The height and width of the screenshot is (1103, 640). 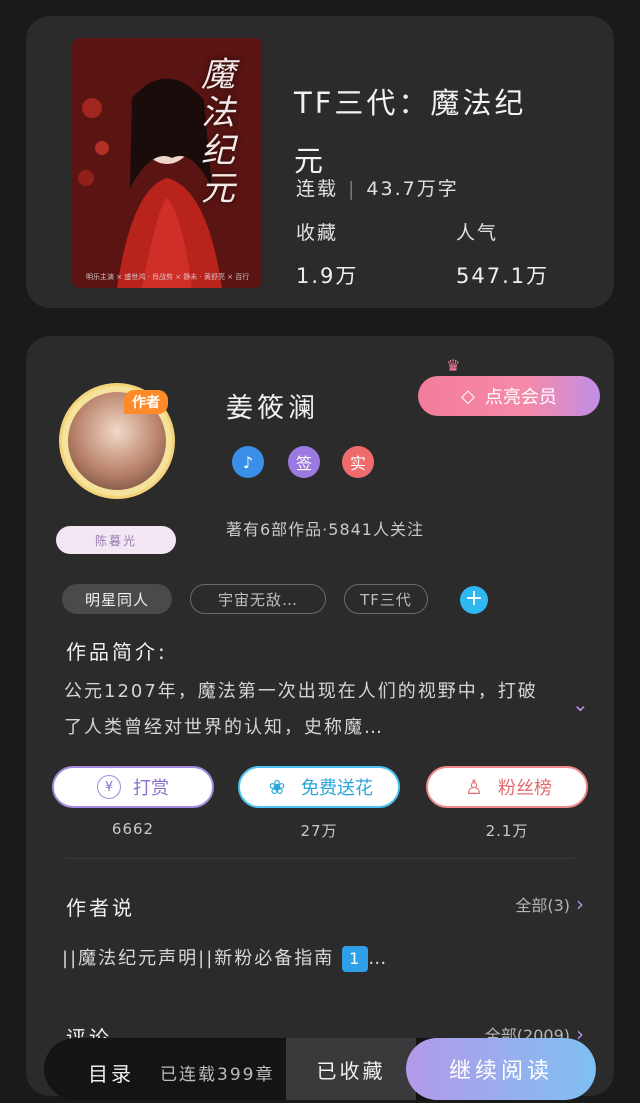 I want to click on vip-button: ◇ 点亮会员, so click(x=509, y=396).